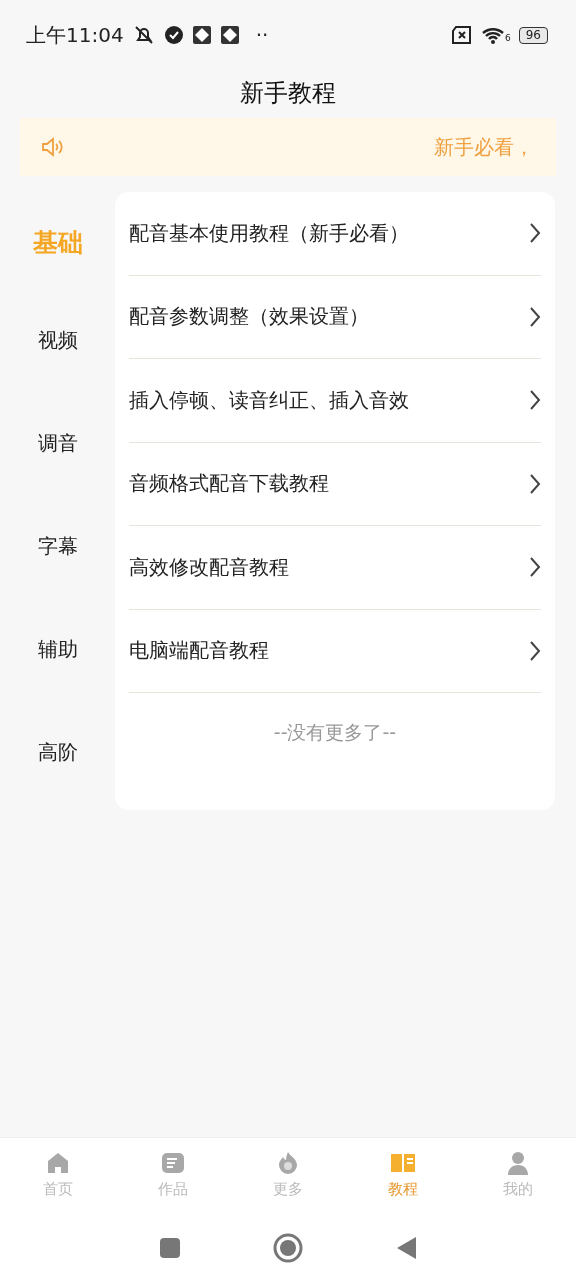 Image resolution: width=576 pixels, height=1280 pixels. What do you see at coordinates (406, 1247) in the screenshot?
I see `back-icon` at bounding box center [406, 1247].